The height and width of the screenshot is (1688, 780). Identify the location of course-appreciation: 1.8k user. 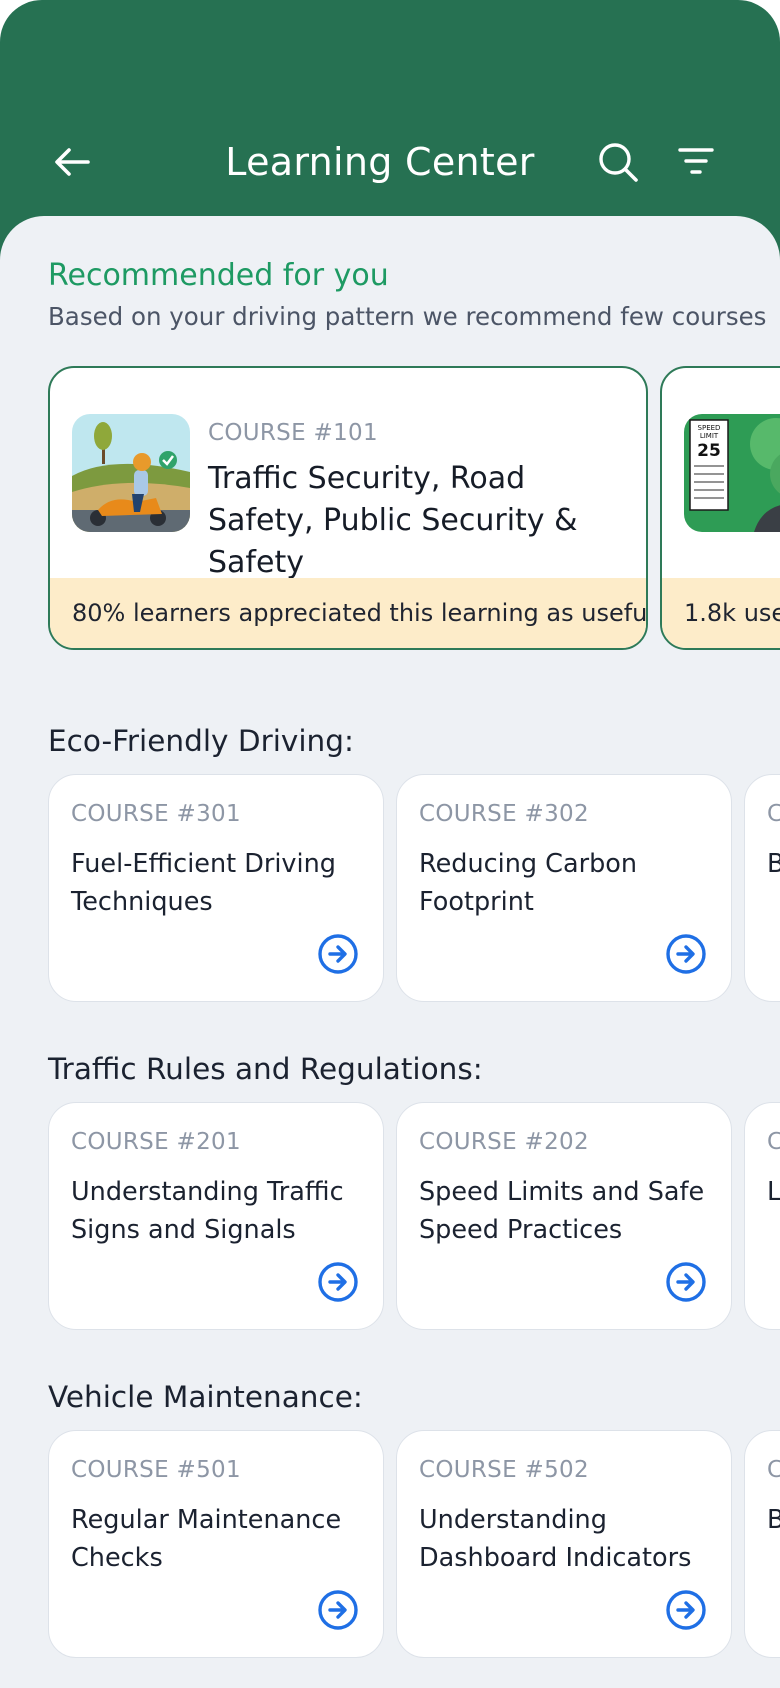
(721, 613).